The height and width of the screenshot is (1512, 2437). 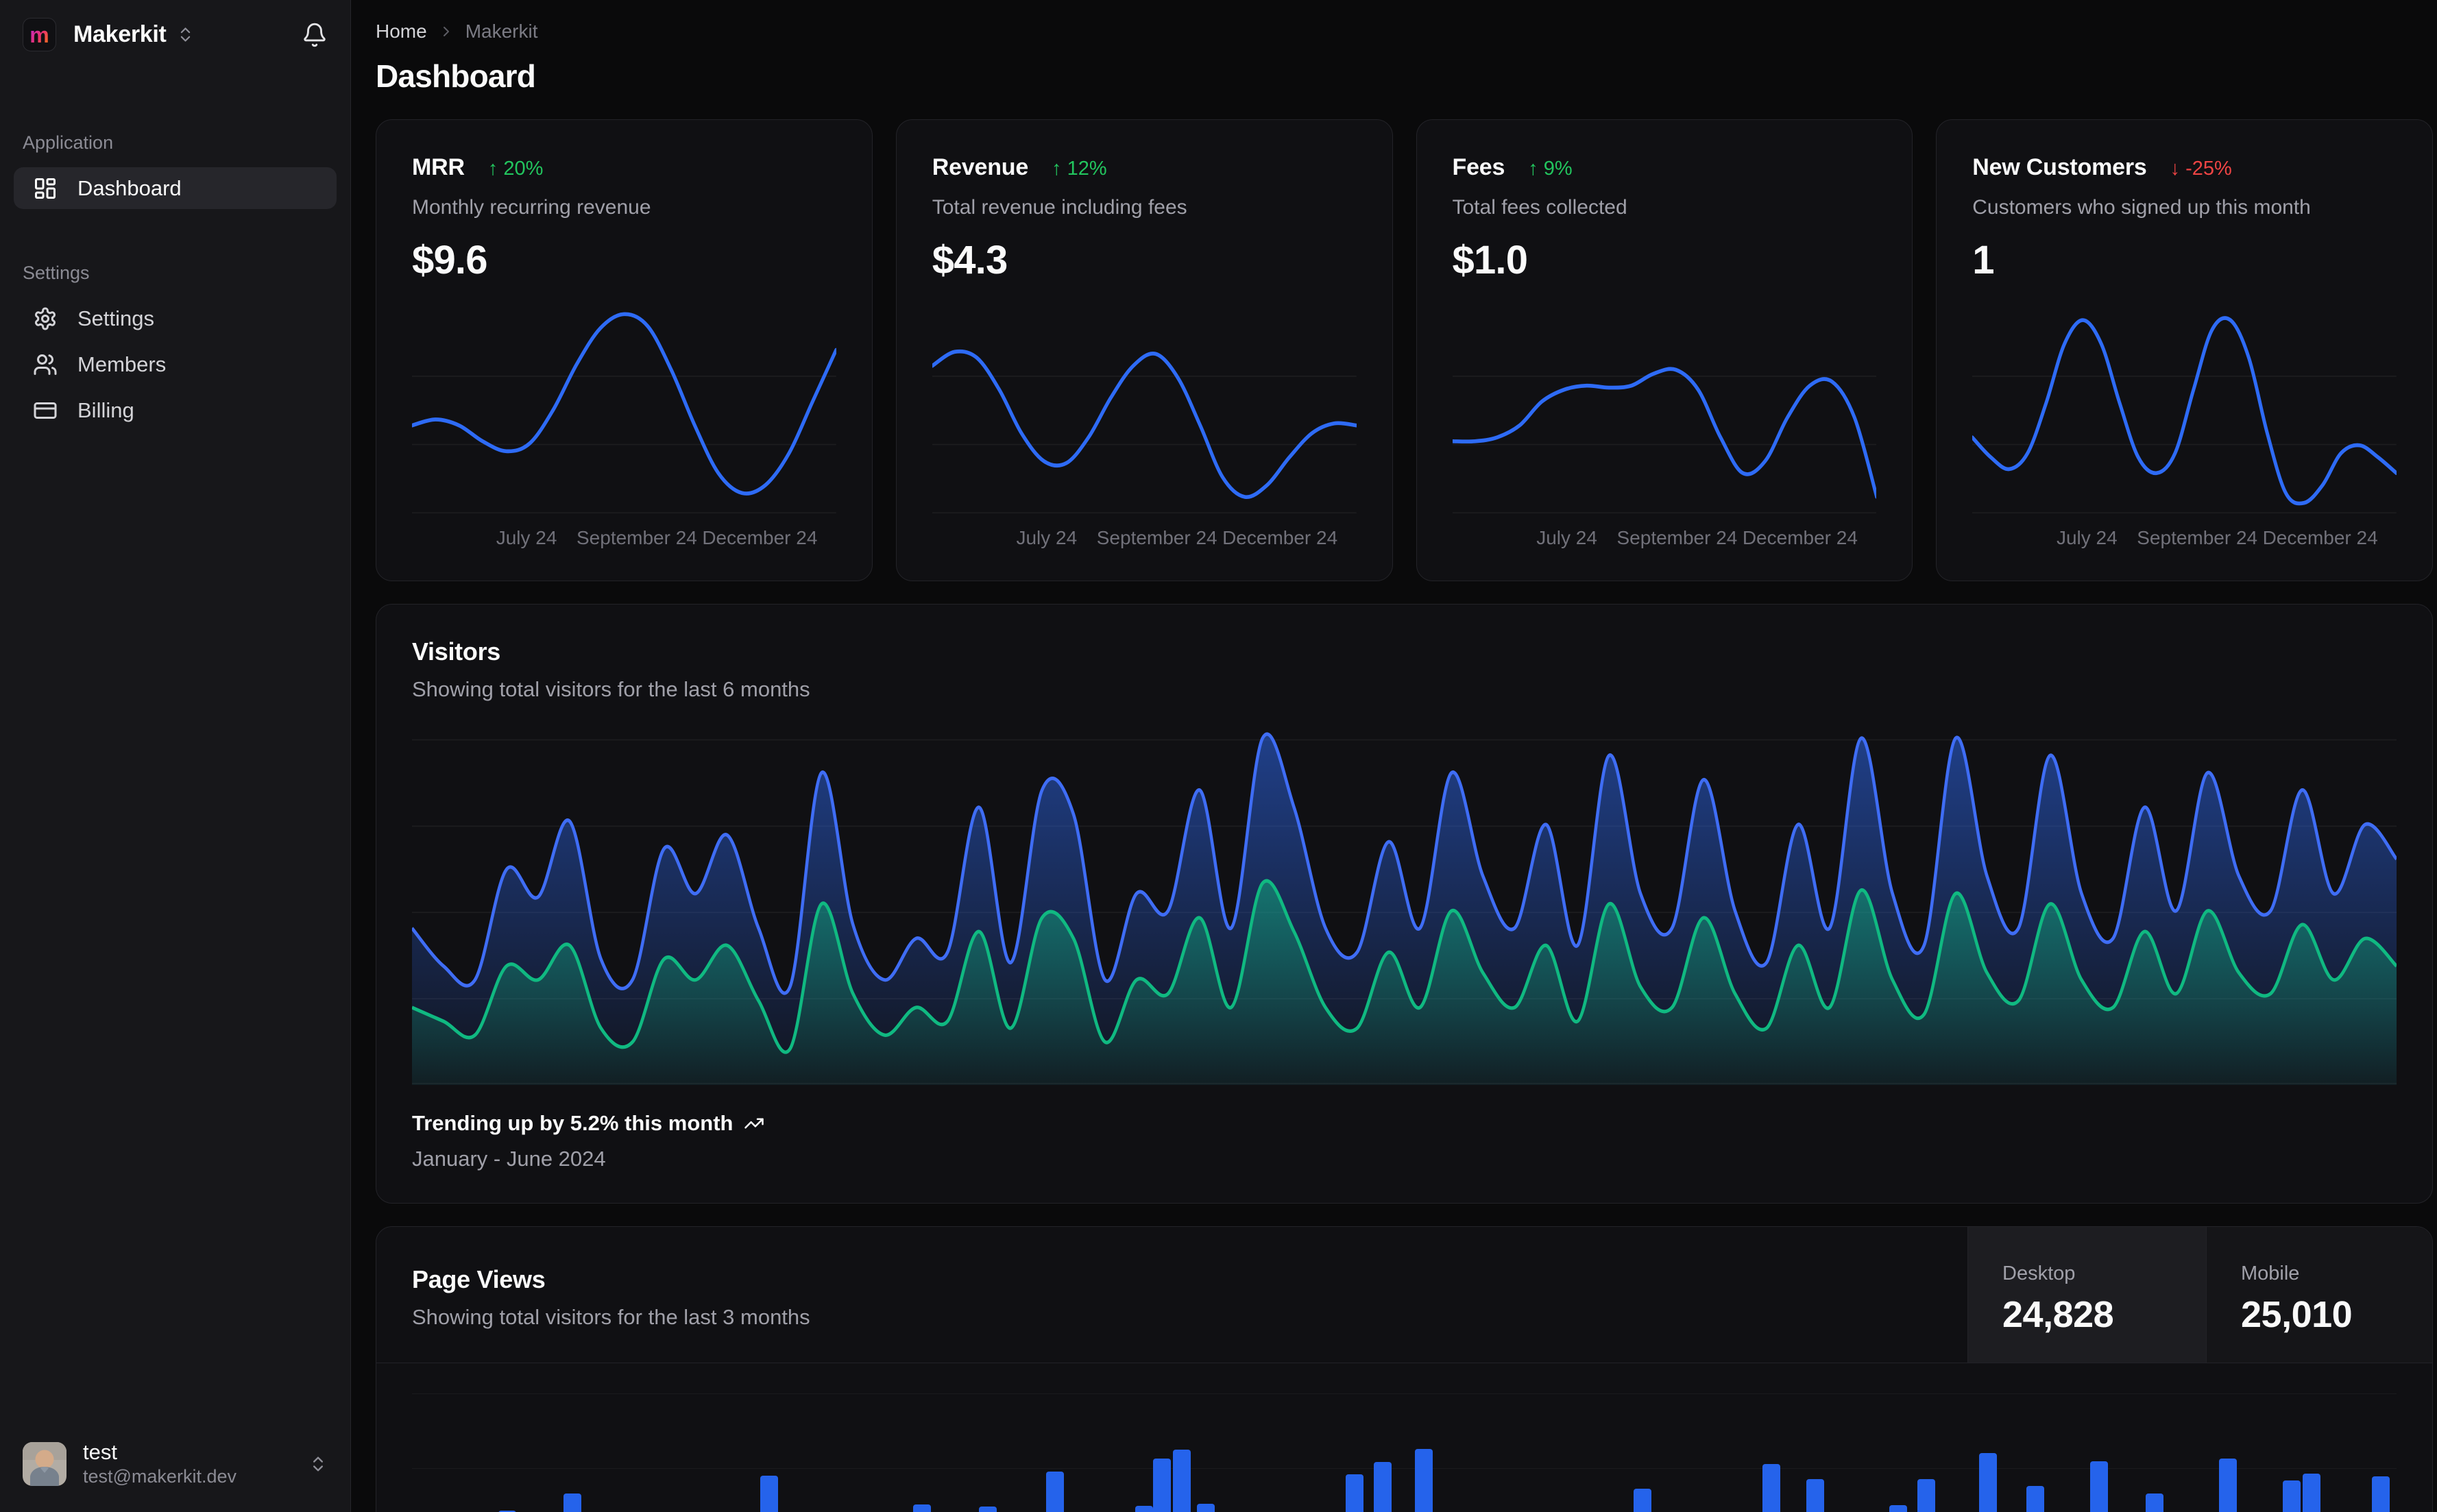 What do you see at coordinates (450, 260) in the screenshot?
I see `stat-value: $9.6` at bounding box center [450, 260].